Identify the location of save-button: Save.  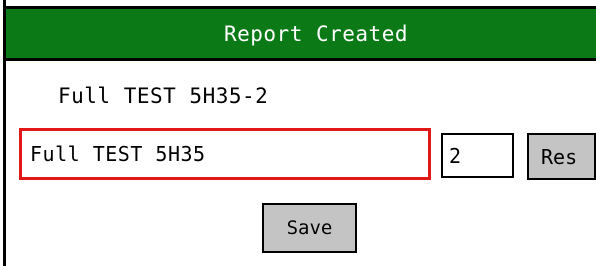
(309, 228).